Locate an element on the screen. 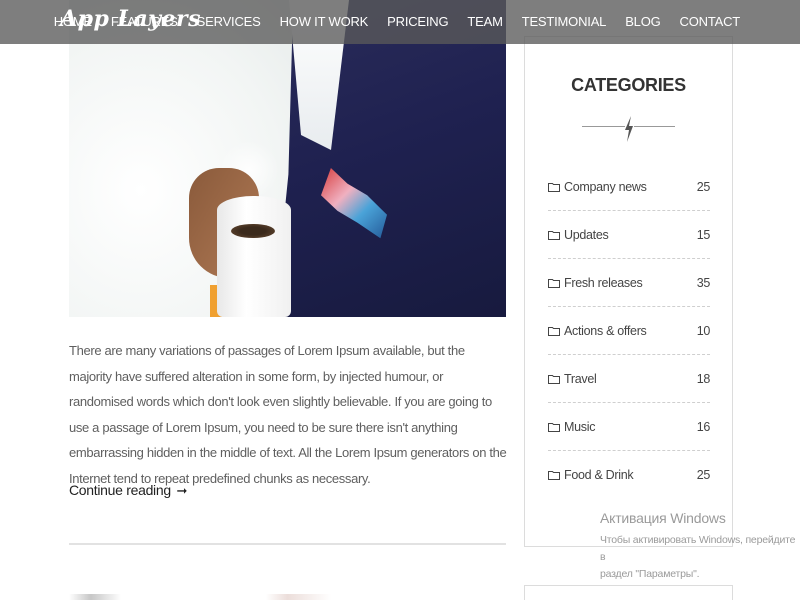 This screenshot has width=800, height=600. widget-title: CATEGORIES is located at coordinates (628, 85).